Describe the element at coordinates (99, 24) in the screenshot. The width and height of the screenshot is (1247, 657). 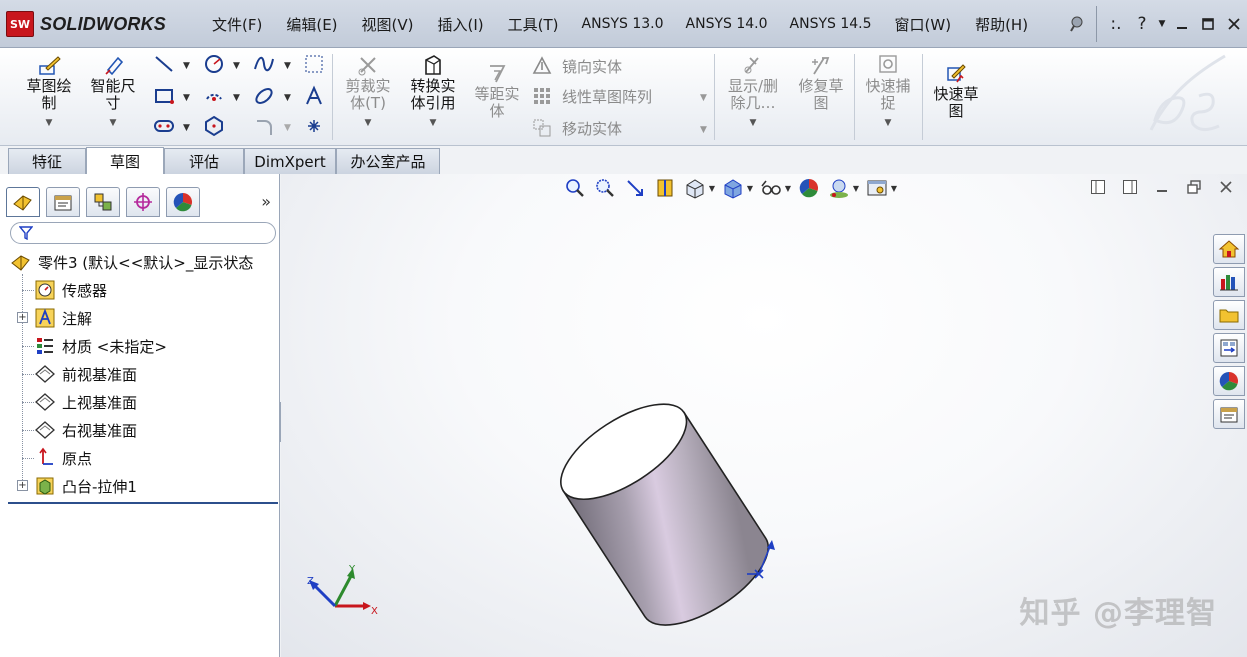
I see `solidworks-logo: SW SOLIDWORKS` at that location.